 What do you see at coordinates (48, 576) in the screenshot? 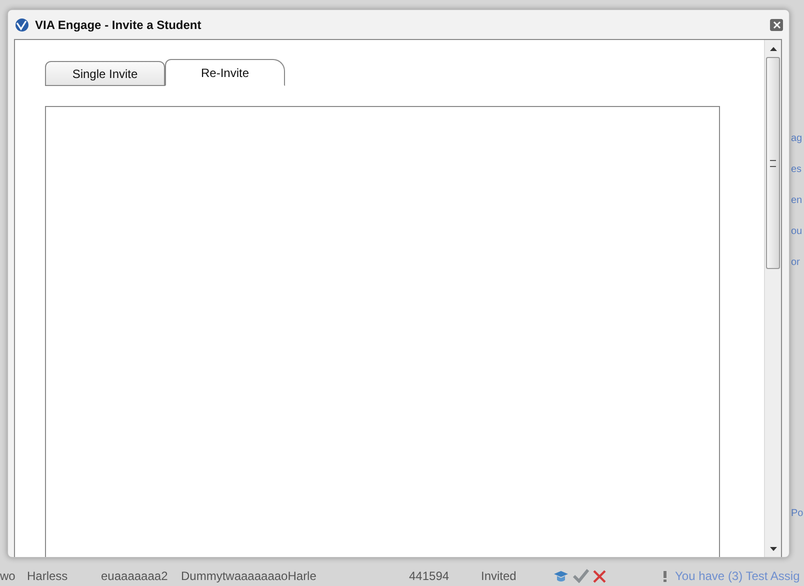
I see `table-cell-text: Harless` at bounding box center [48, 576].